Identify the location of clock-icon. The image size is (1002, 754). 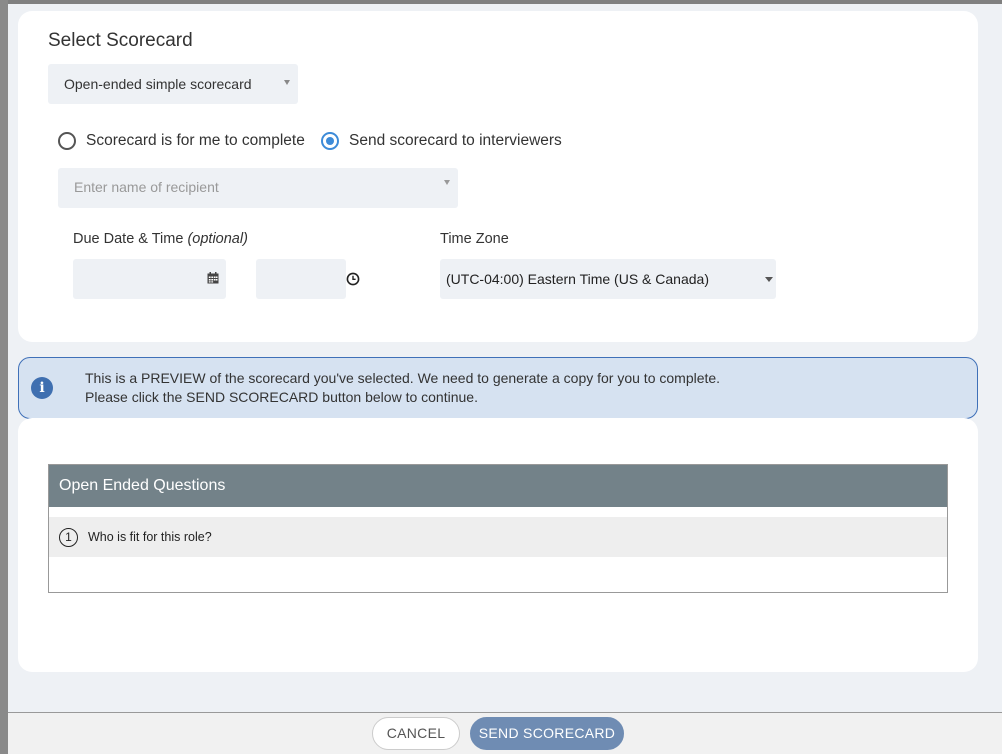
(353, 279).